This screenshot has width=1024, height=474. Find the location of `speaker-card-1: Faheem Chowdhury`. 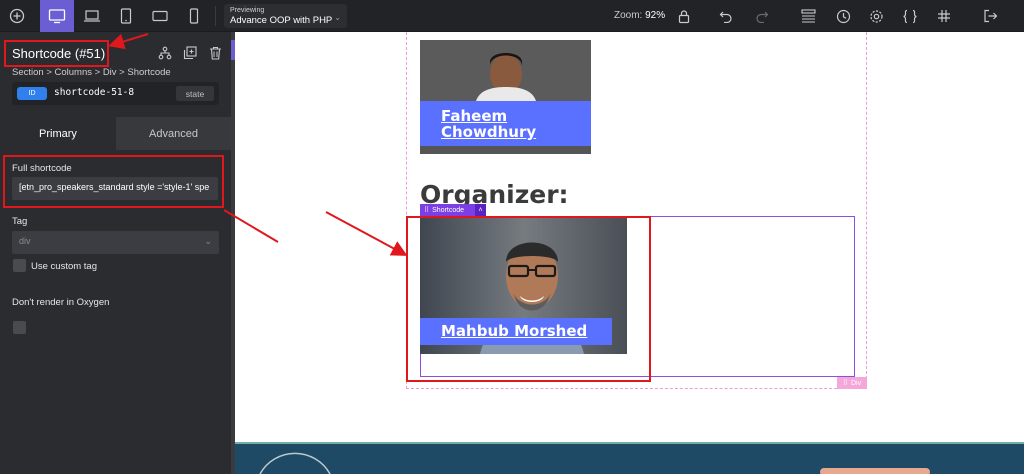

speaker-card-1: Faheem Chowdhury is located at coordinates (505, 97).